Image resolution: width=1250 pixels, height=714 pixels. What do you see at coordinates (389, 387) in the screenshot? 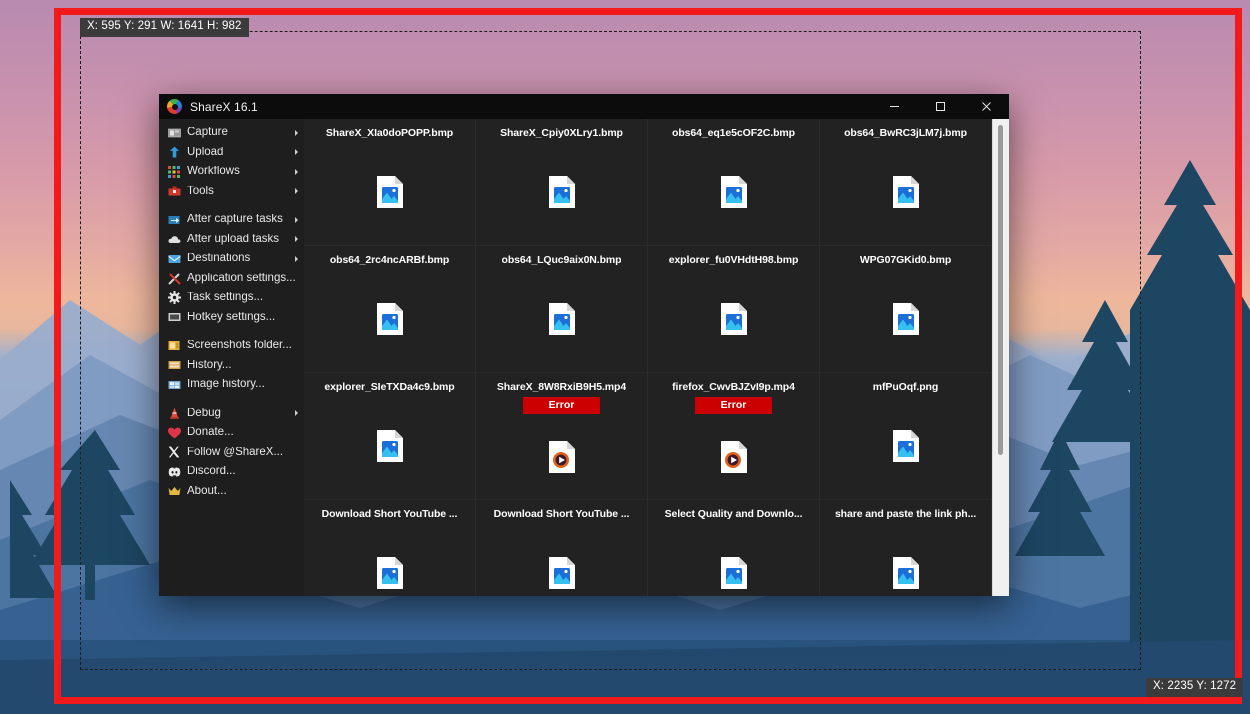
I see `thumbnail-filename: explorer_SIeTXDa4c9.bmp` at bounding box center [389, 387].